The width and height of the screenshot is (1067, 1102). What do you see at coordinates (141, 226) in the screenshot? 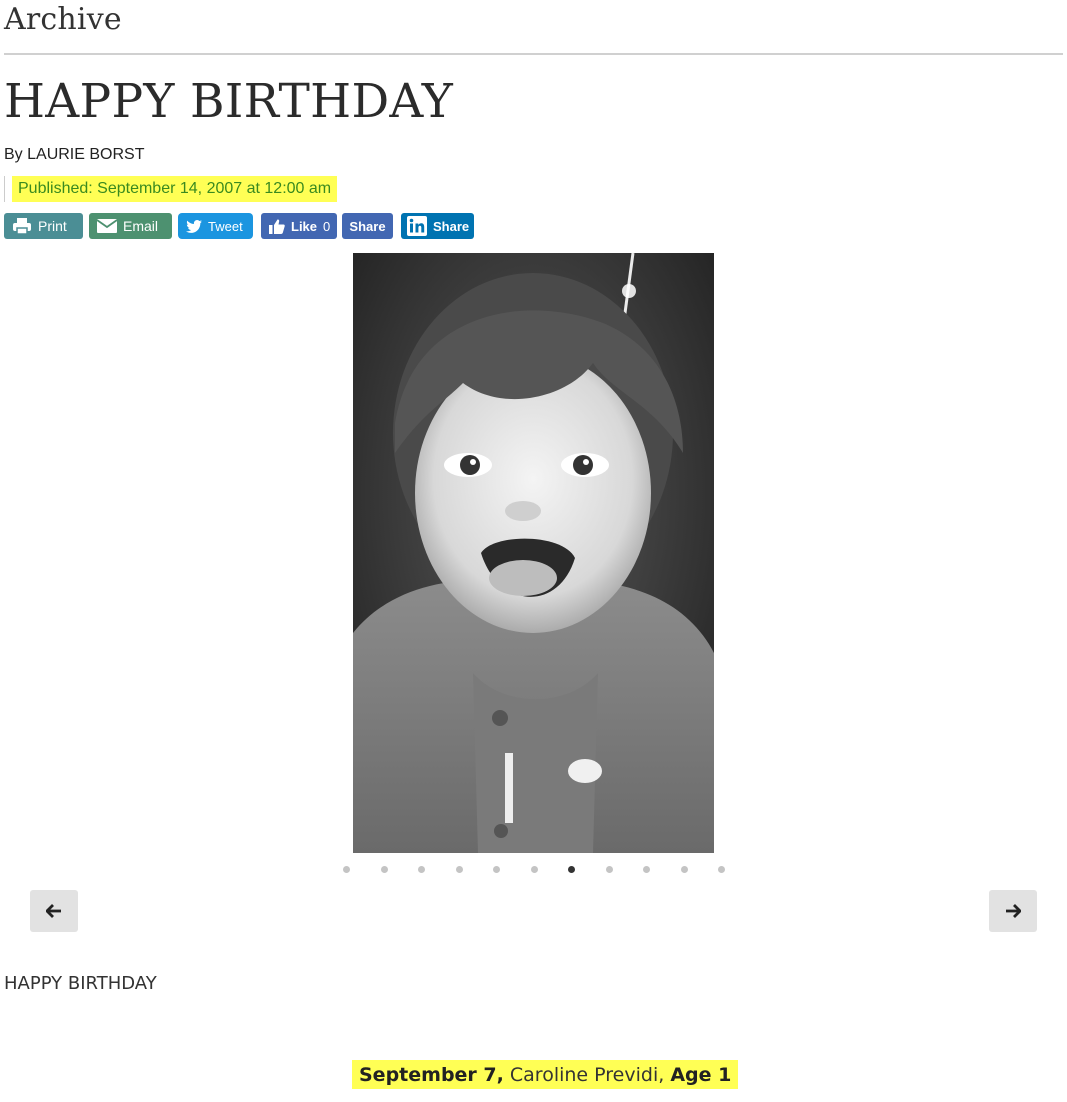
I see `email-label: Email` at bounding box center [141, 226].